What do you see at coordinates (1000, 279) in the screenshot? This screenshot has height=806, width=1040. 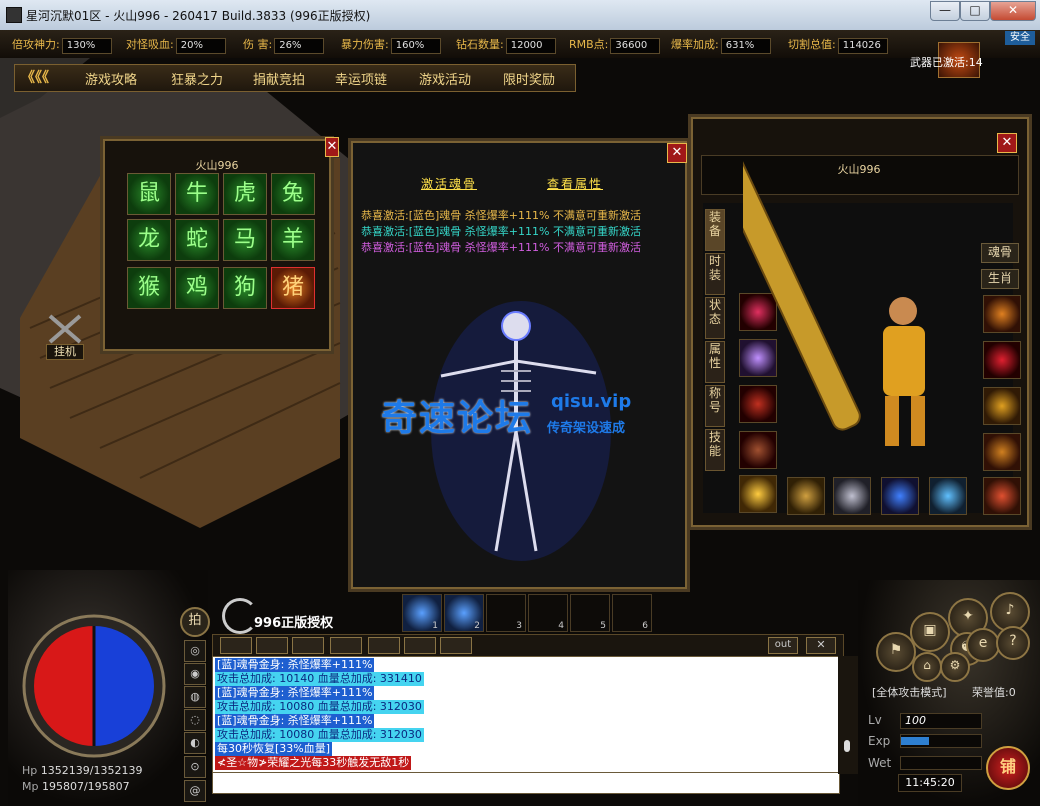 I see `zodiac-button: 生肖` at bounding box center [1000, 279].